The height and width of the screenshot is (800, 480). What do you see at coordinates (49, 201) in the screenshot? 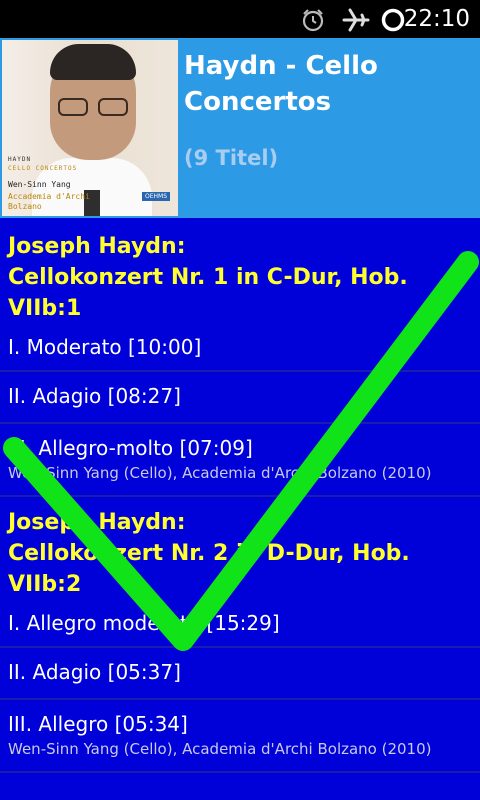
I see `cover-orchestra: Accademia d'Archi Bolzano` at bounding box center [49, 201].